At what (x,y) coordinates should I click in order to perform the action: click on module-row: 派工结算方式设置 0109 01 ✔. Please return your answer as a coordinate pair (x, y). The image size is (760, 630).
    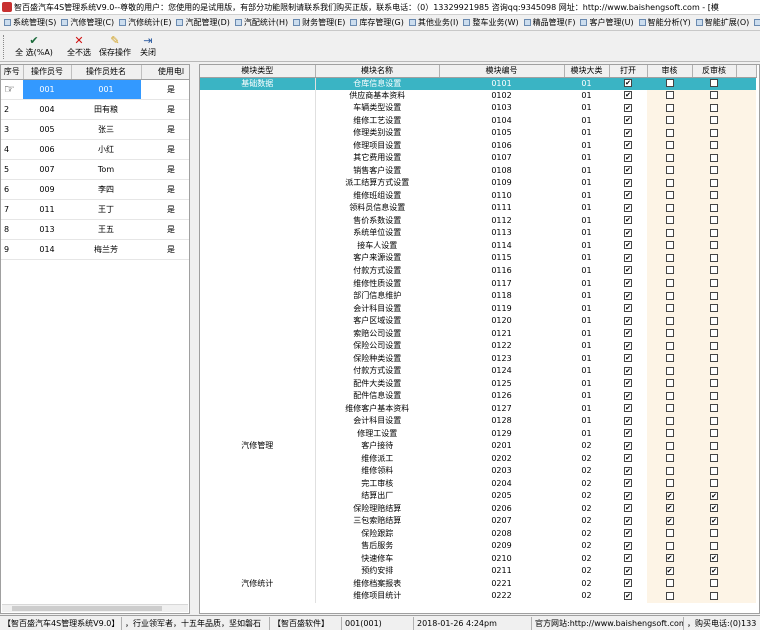
    Looking at the image, I should click on (478, 183).